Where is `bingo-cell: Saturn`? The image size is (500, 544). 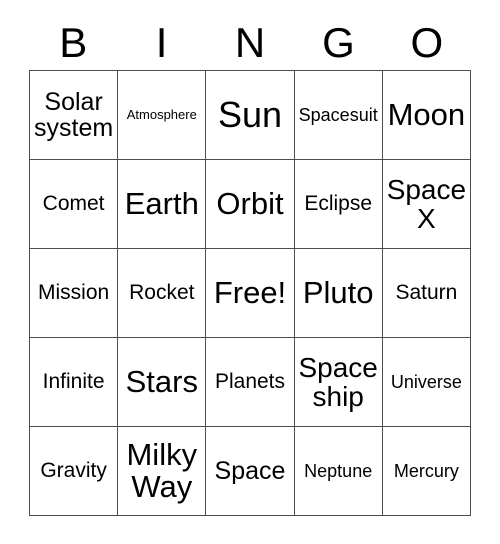 bingo-cell: Saturn is located at coordinates (426, 293).